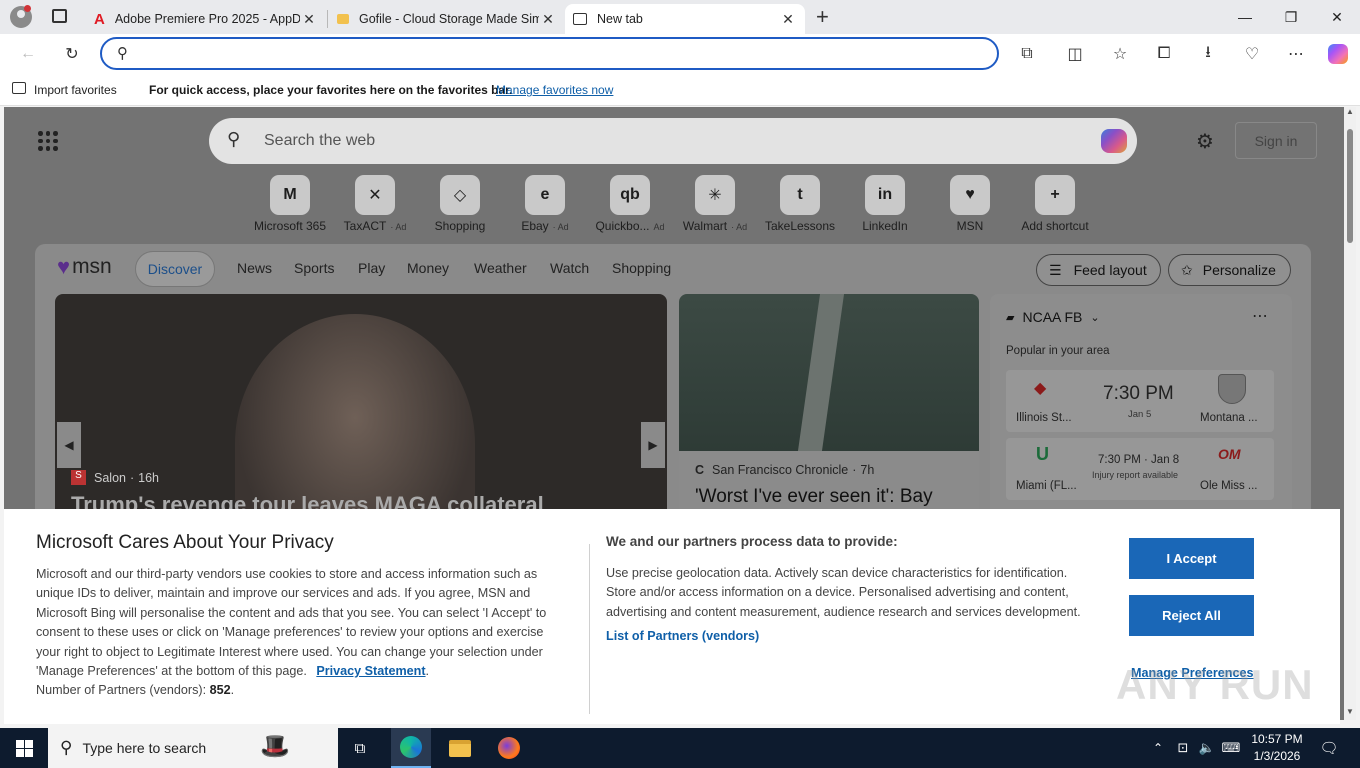  What do you see at coordinates (175, 269) in the screenshot?
I see `nav-discover: Discover` at bounding box center [175, 269].